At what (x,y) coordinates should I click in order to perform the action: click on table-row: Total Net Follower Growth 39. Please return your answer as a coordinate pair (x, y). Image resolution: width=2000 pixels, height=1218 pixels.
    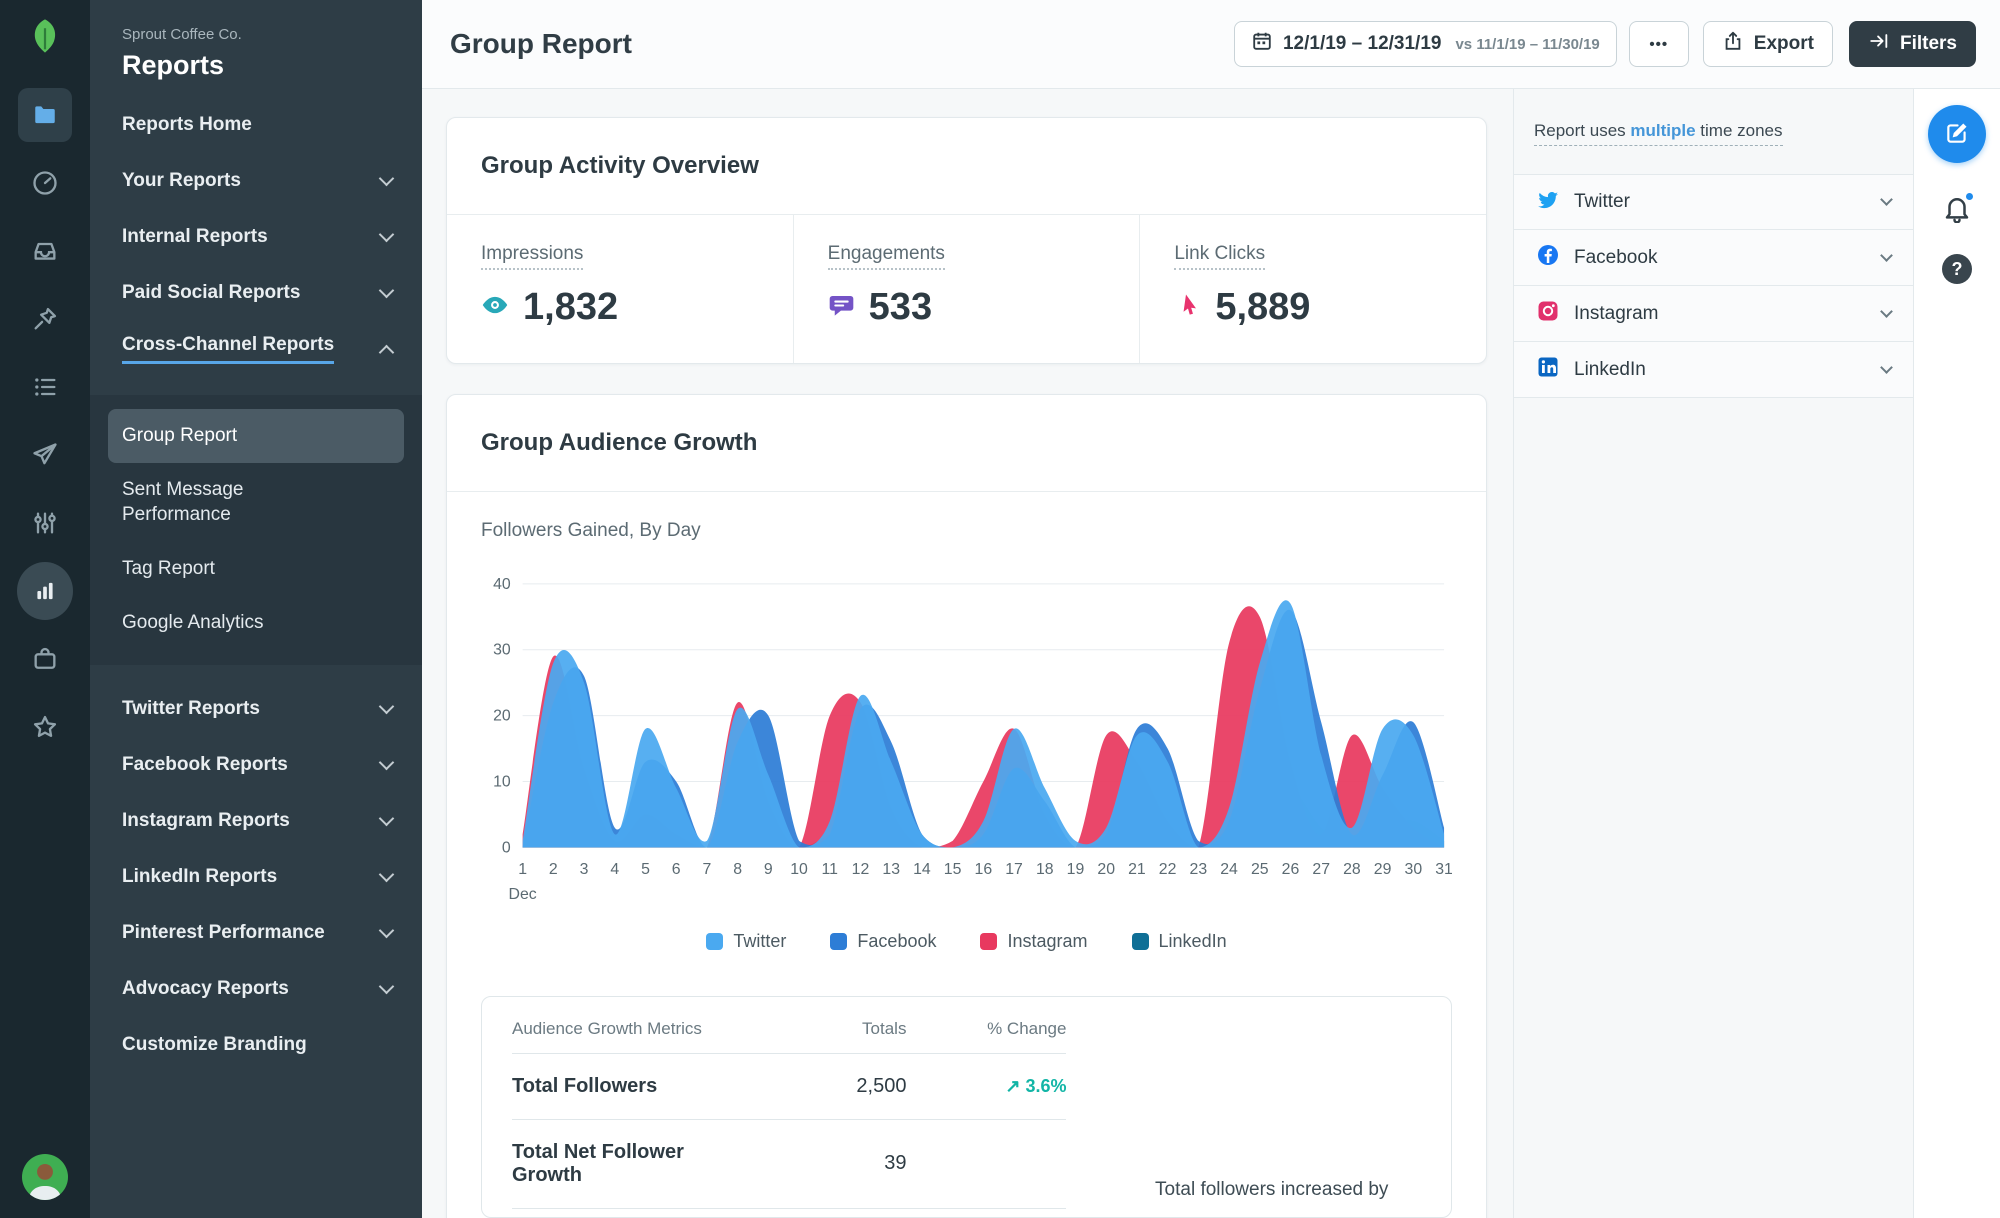
    Looking at the image, I should click on (789, 1164).